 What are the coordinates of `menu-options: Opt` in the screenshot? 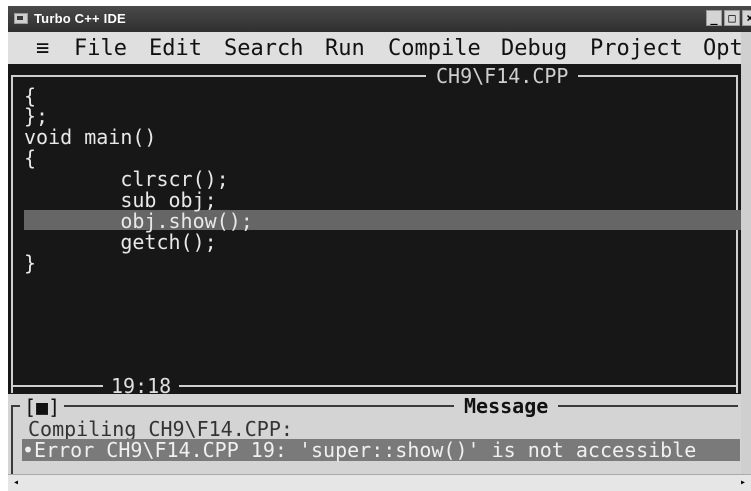 It's located at (723, 48).